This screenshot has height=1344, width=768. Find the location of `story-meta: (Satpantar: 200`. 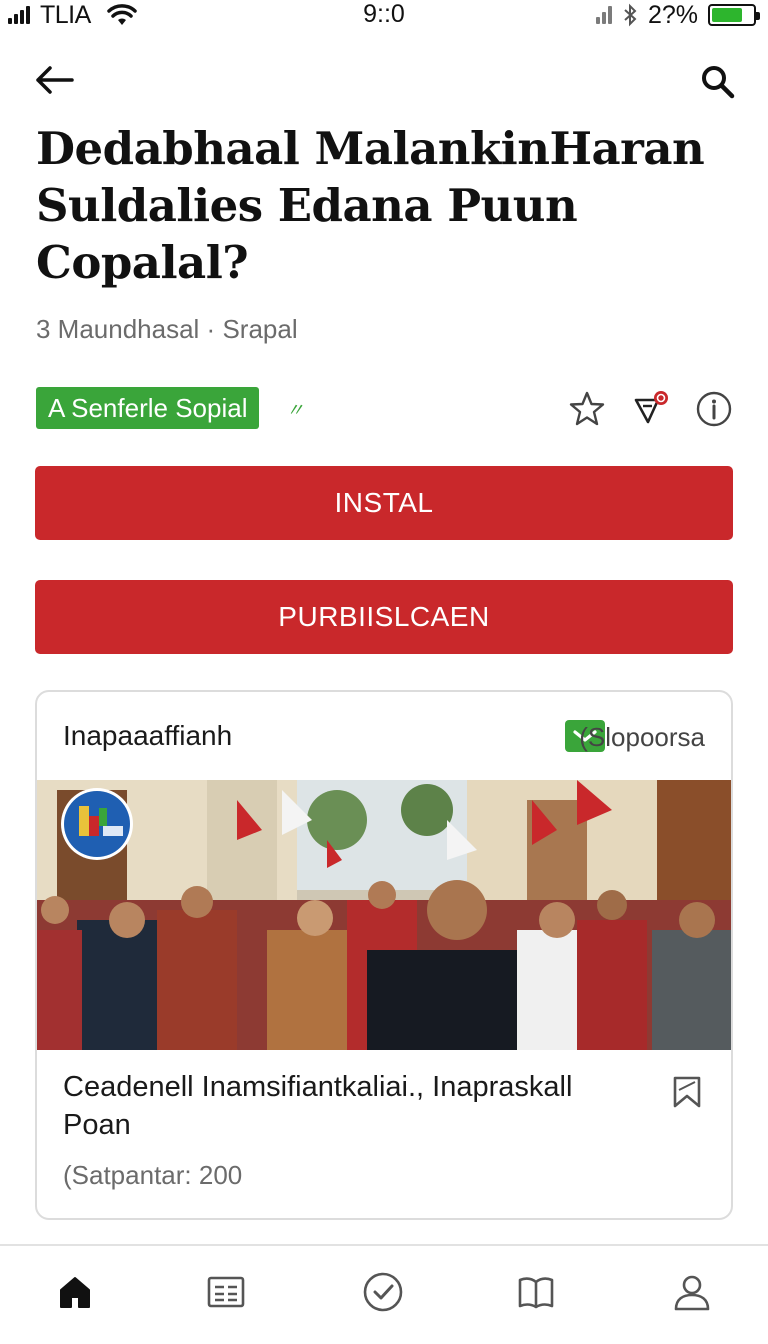

story-meta: (Satpantar: 200 is located at coordinates (153, 1175).